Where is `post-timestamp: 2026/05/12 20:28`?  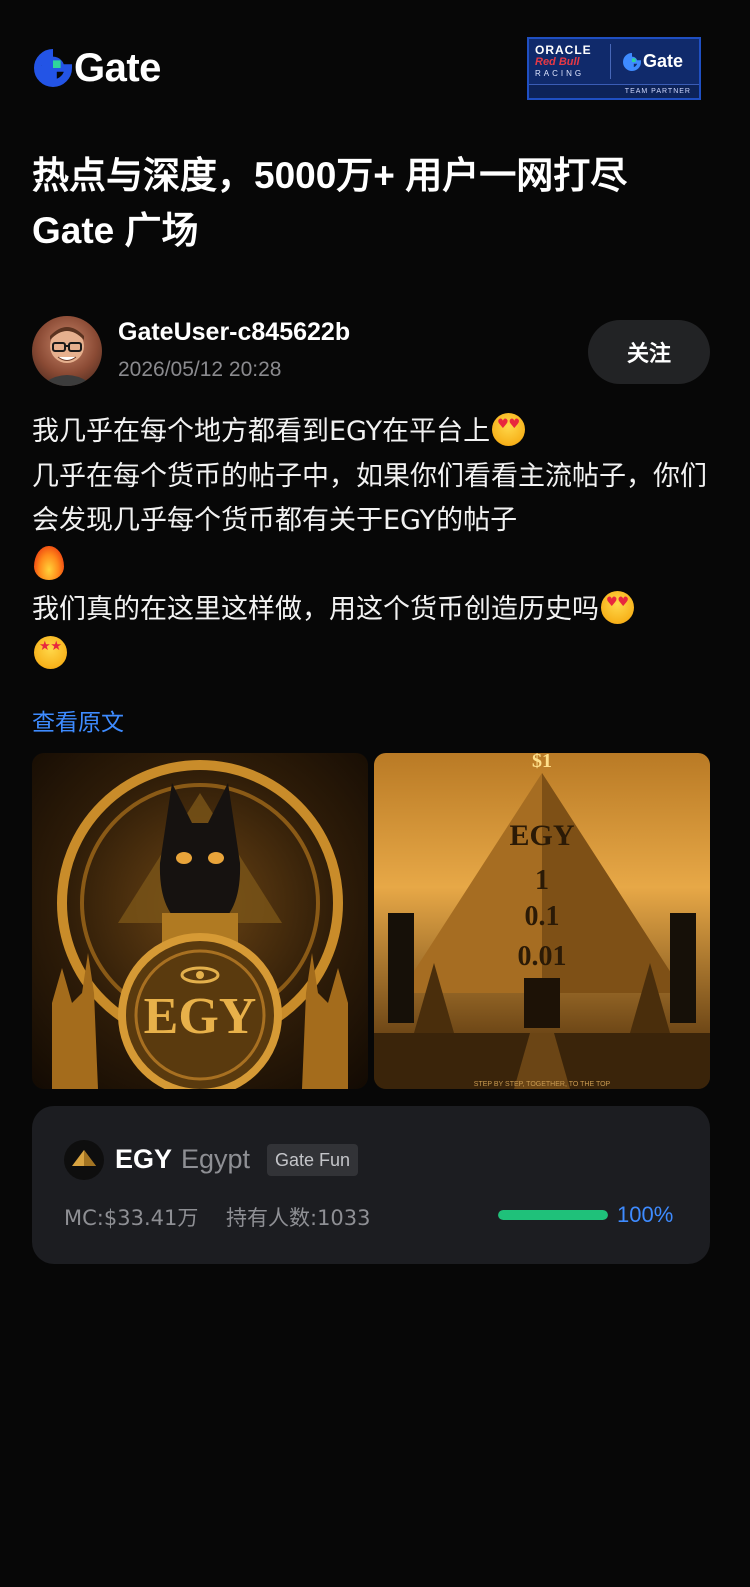
post-timestamp: 2026/05/12 20:28 is located at coordinates (200, 369).